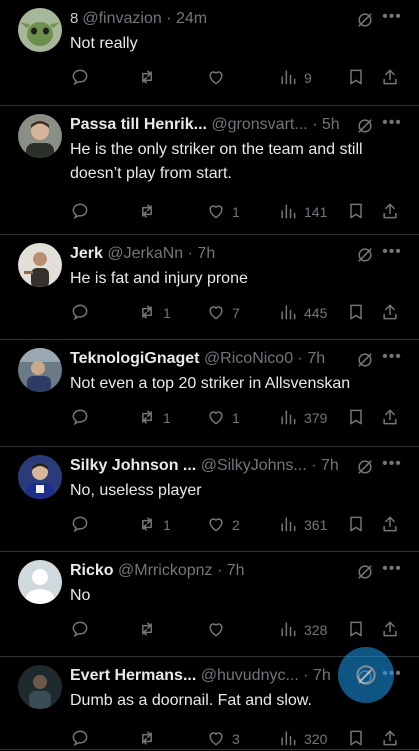 Image resolution: width=419 pixels, height=751 pixels. I want to click on views-button: 445, so click(302, 313).